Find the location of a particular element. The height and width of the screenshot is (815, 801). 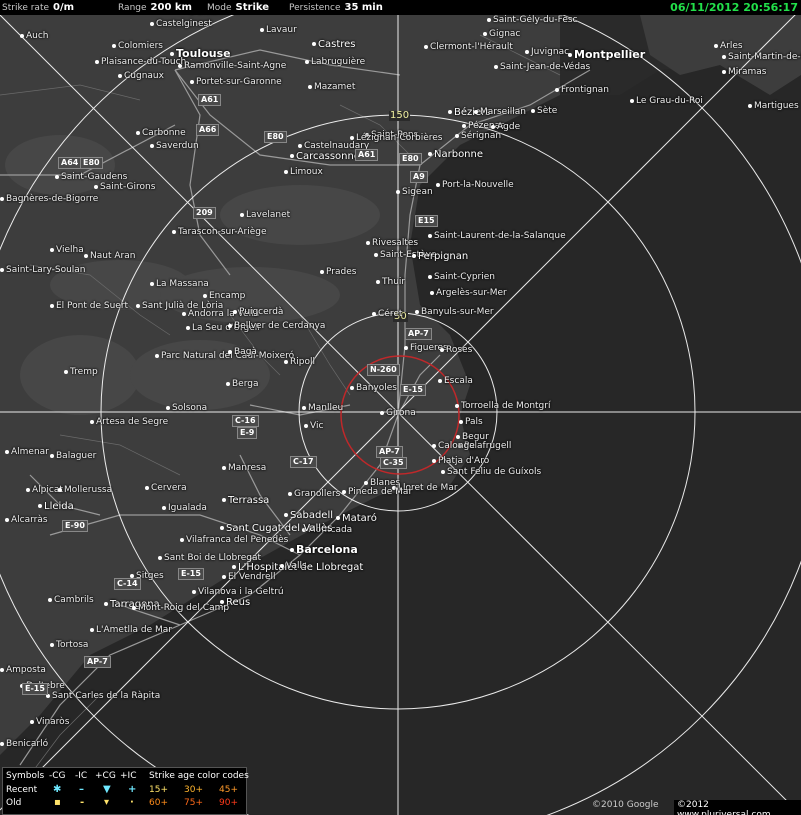

place-label: Castres is located at coordinates (334, 44).